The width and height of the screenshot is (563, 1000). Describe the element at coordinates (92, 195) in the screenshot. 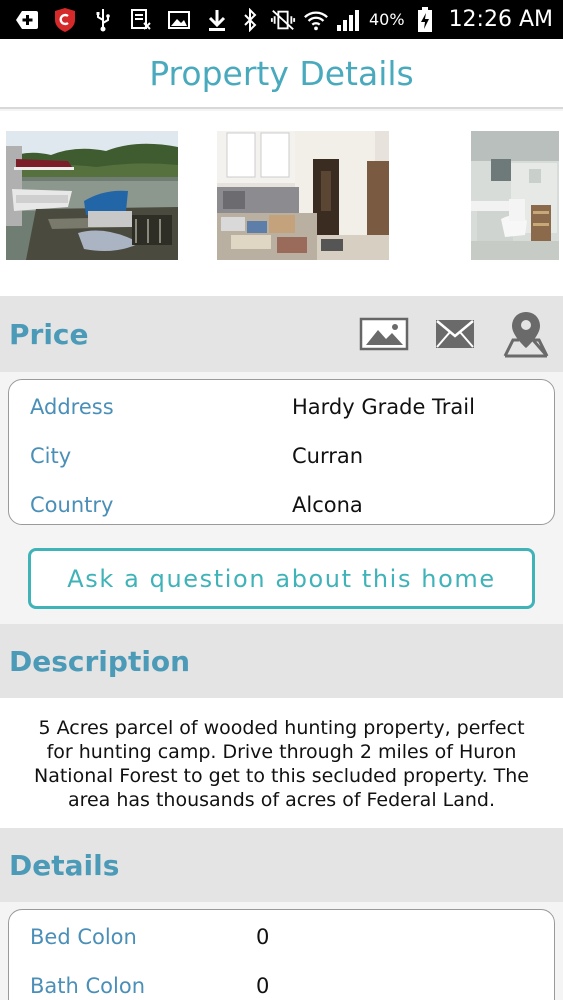

I see `lake-dock-photo` at that location.